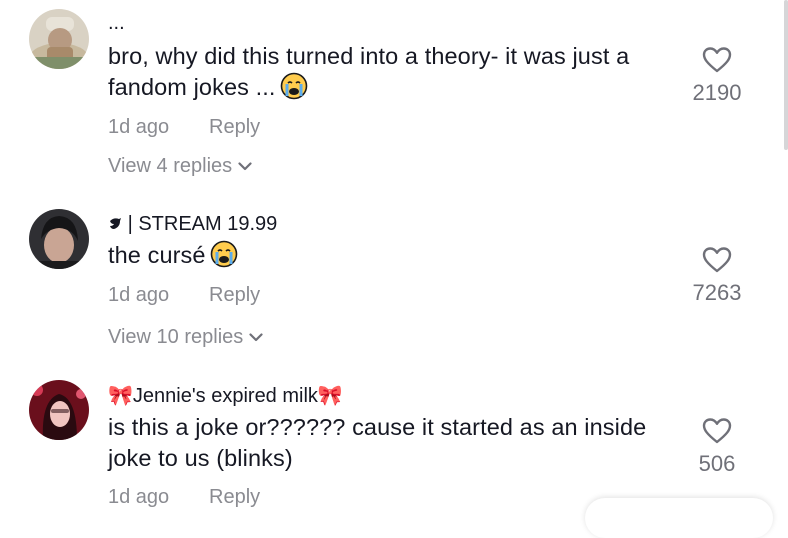 The width and height of the screenshot is (788, 538). Describe the element at coordinates (225, 396) in the screenshot. I see `username: 🎀Jennie's expired milk🎀` at that location.